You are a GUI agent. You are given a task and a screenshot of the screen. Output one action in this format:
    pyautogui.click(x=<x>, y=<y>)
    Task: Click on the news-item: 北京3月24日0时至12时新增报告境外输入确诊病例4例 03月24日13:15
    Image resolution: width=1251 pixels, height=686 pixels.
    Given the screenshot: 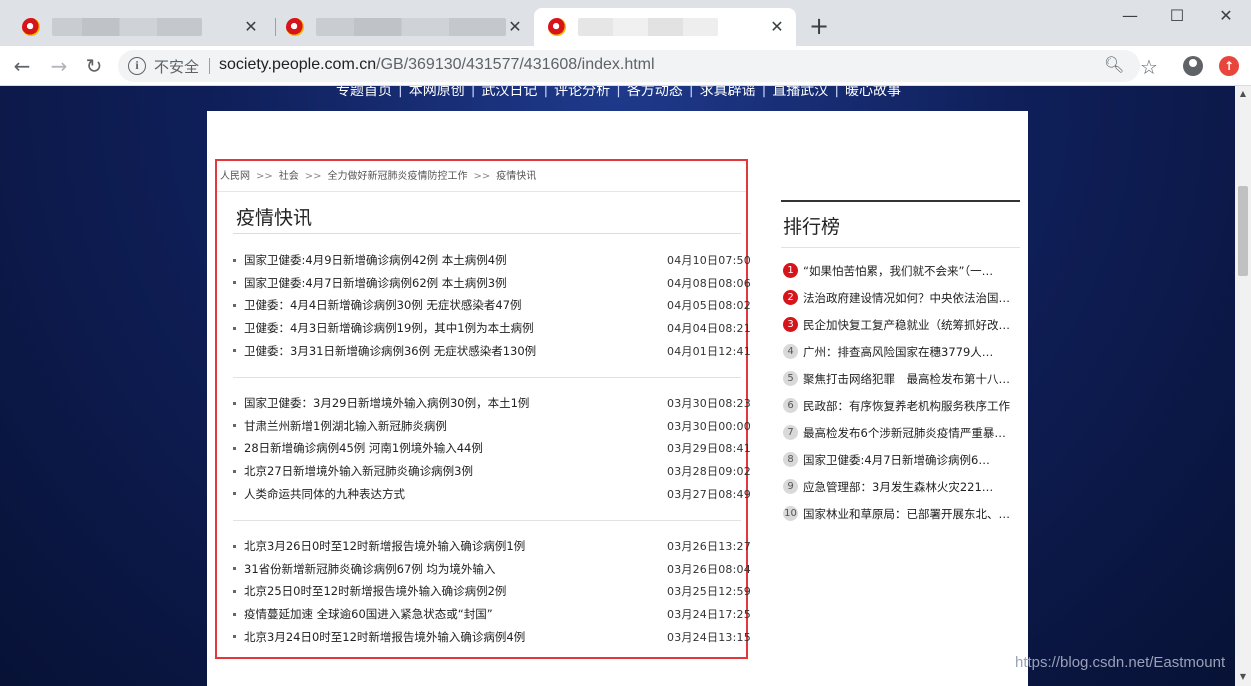 What is the action you would take?
    pyautogui.click(x=490, y=636)
    